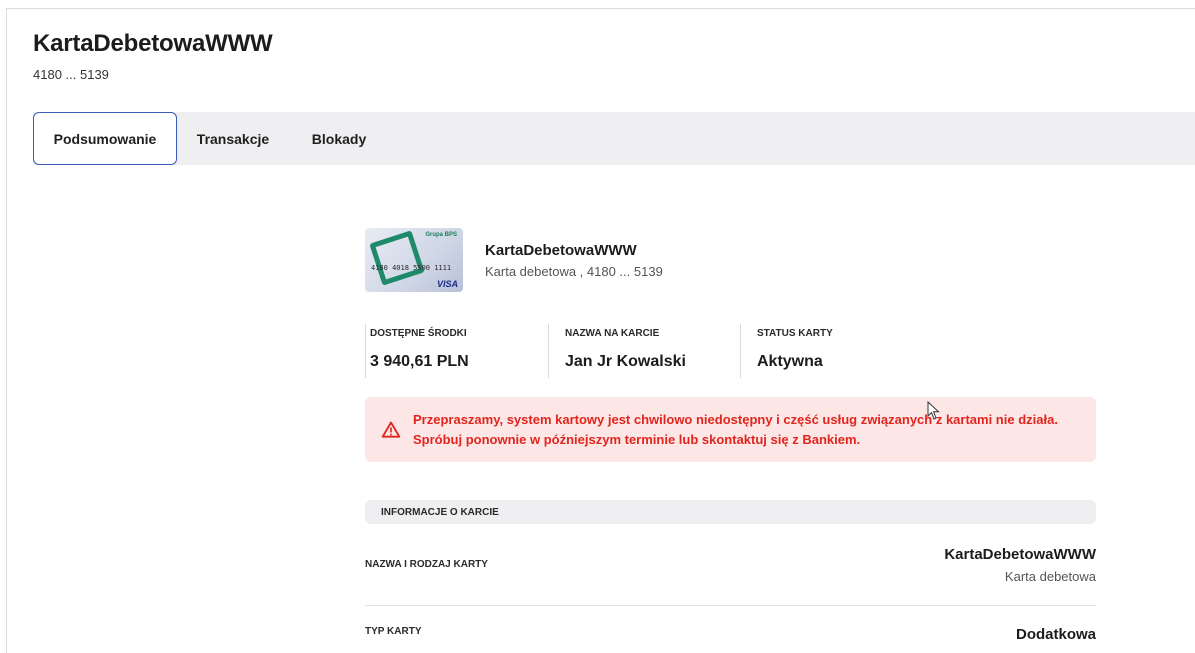  Describe the element at coordinates (391, 429) in the screenshot. I see `warning-icon` at that location.